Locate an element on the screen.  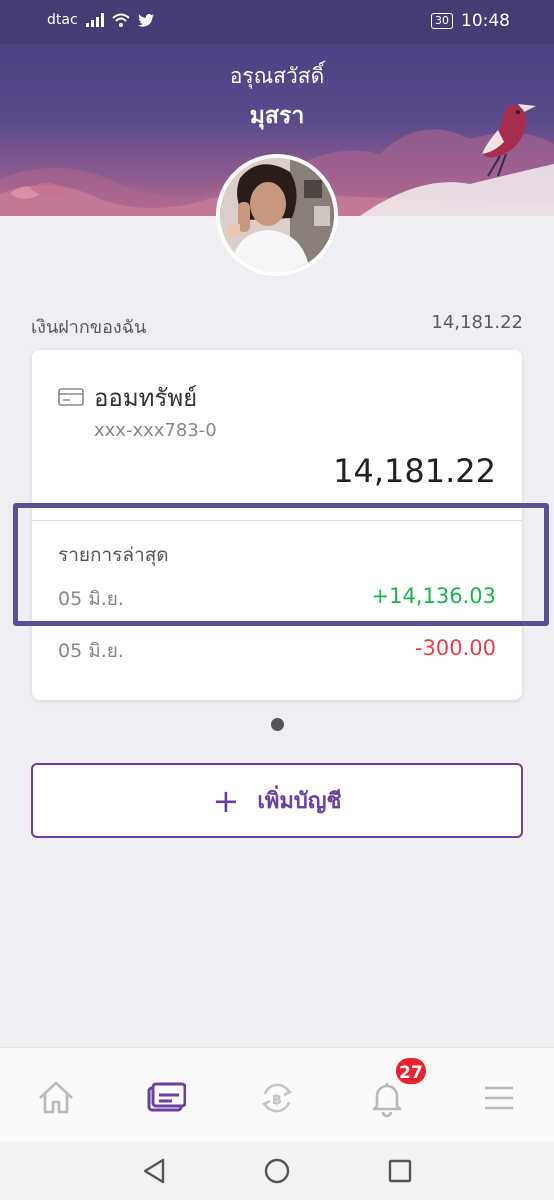
back-icon is located at coordinates (154, 1171).